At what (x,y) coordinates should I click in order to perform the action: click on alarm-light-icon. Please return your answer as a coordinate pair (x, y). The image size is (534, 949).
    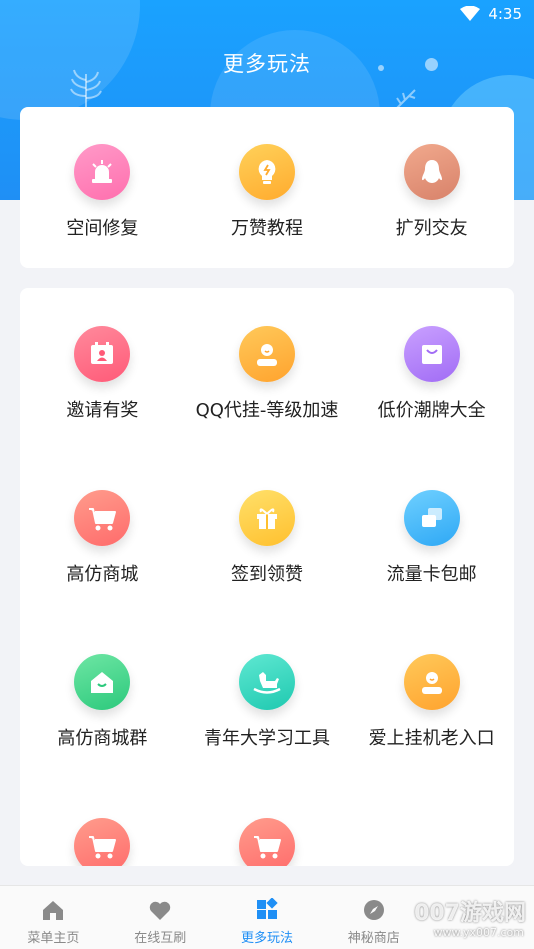
    Looking at the image, I should click on (102, 172).